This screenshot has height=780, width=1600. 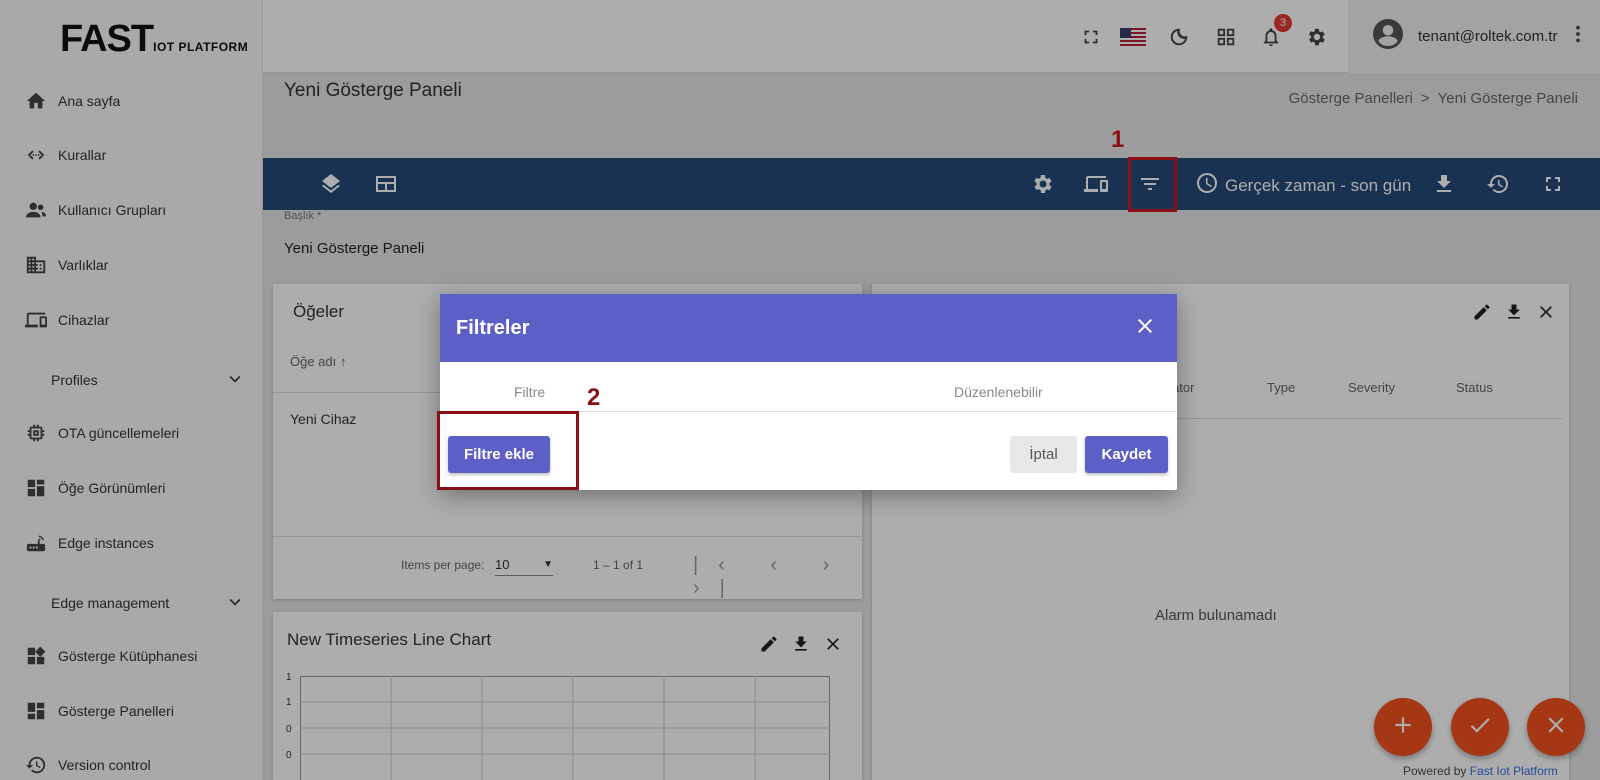 I want to click on annotation-step-2: 2, so click(x=594, y=397).